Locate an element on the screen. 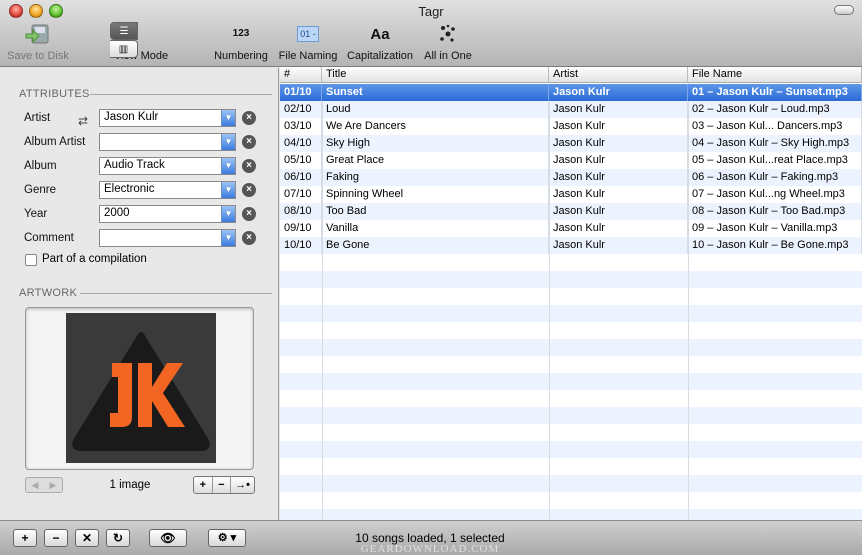  cell-title: Loud is located at coordinates (435, 109).